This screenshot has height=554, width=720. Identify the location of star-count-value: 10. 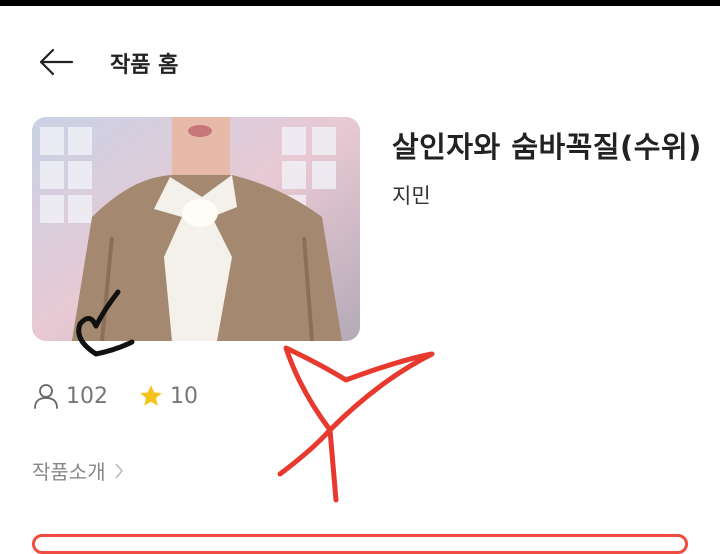
(184, 396).